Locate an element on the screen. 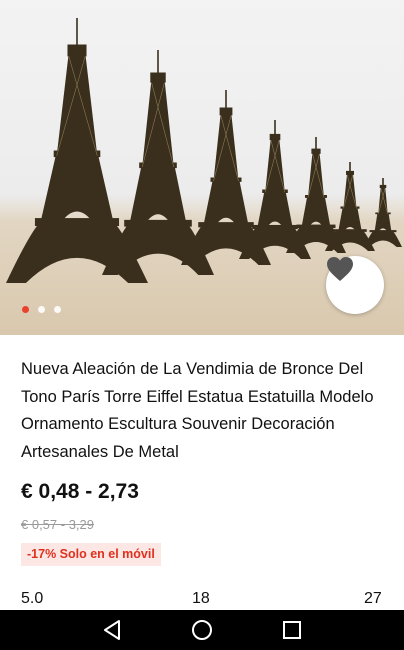  home-circle-icon is located at coordinates (202, 630).